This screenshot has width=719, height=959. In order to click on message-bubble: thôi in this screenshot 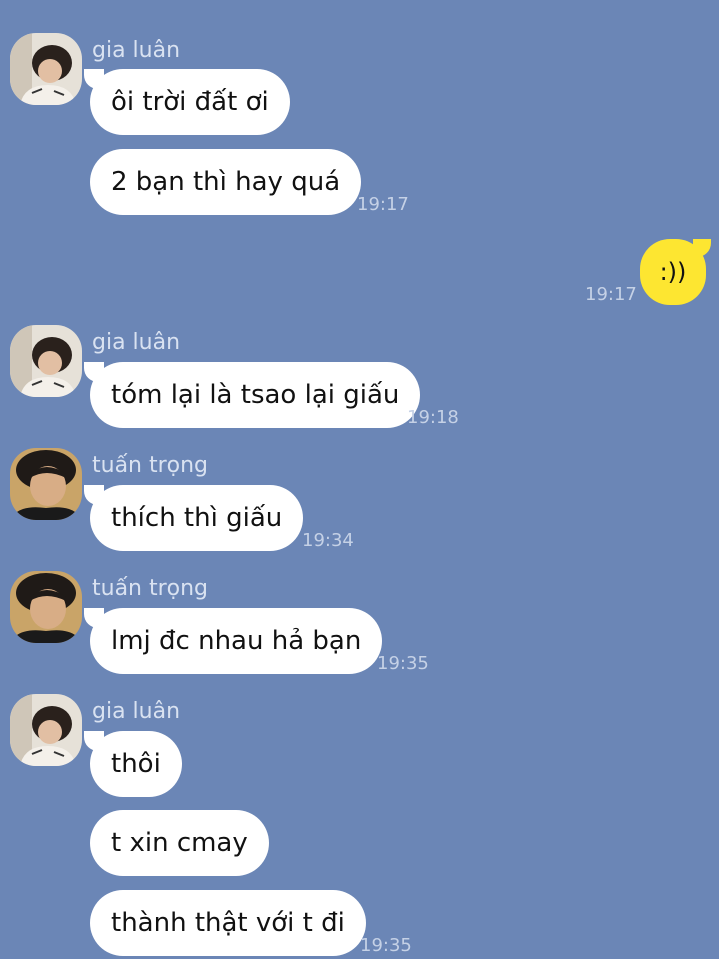, I will do `click(133, 764)`.